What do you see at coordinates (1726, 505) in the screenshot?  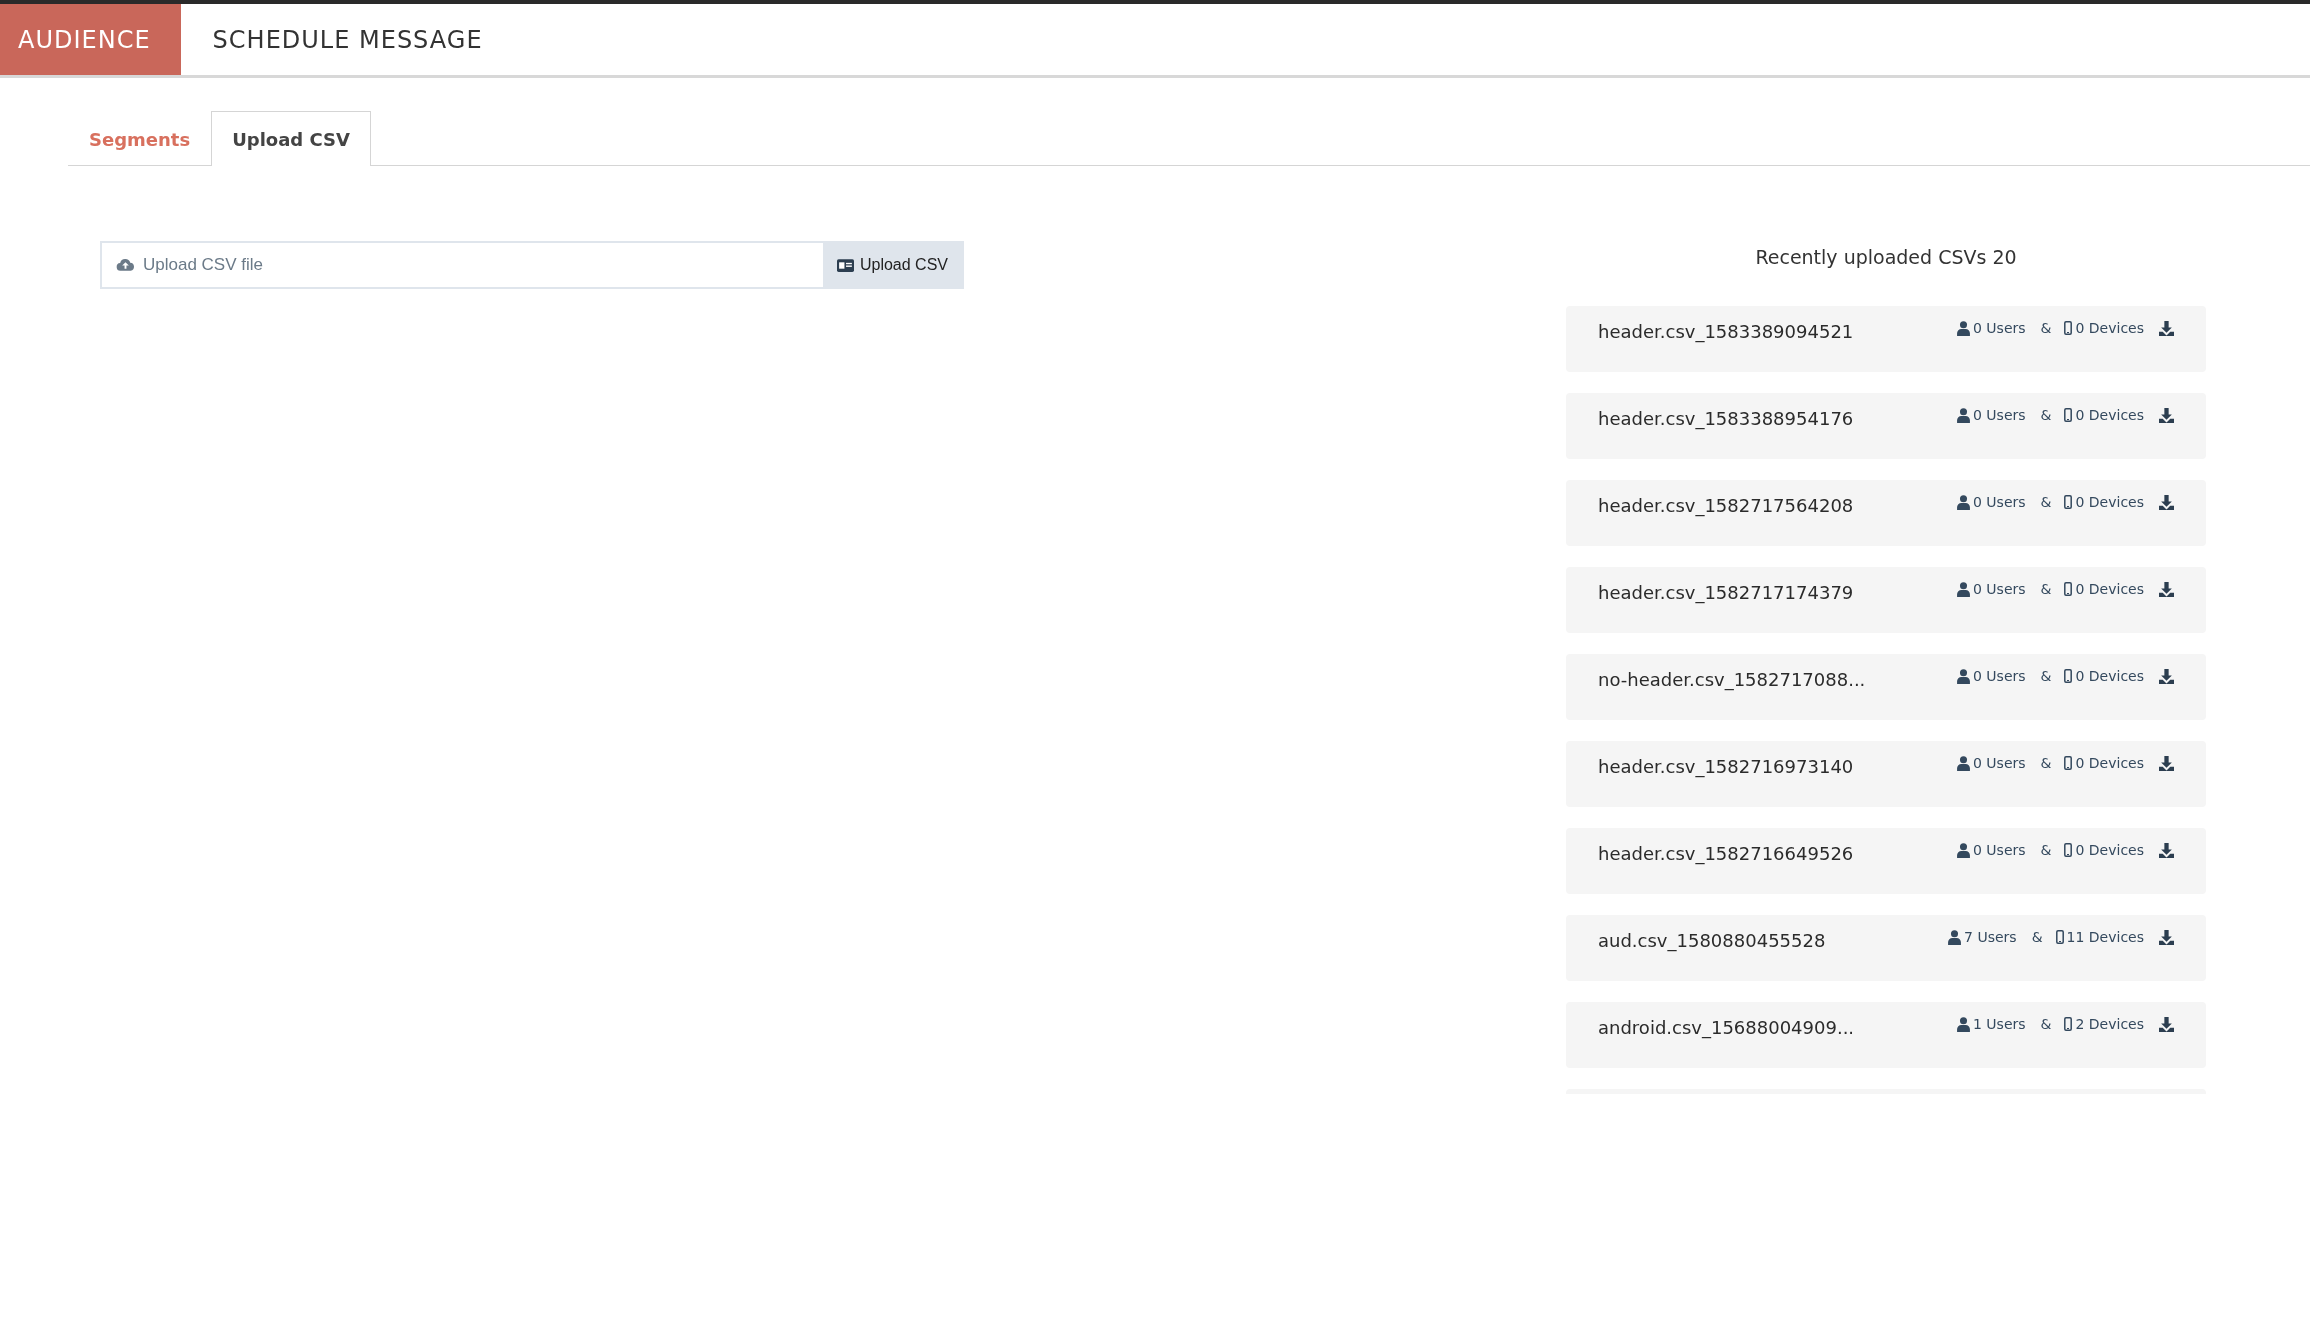 I see `file-name: header.csv_1582717564208` at bounding box center [1726, 505].